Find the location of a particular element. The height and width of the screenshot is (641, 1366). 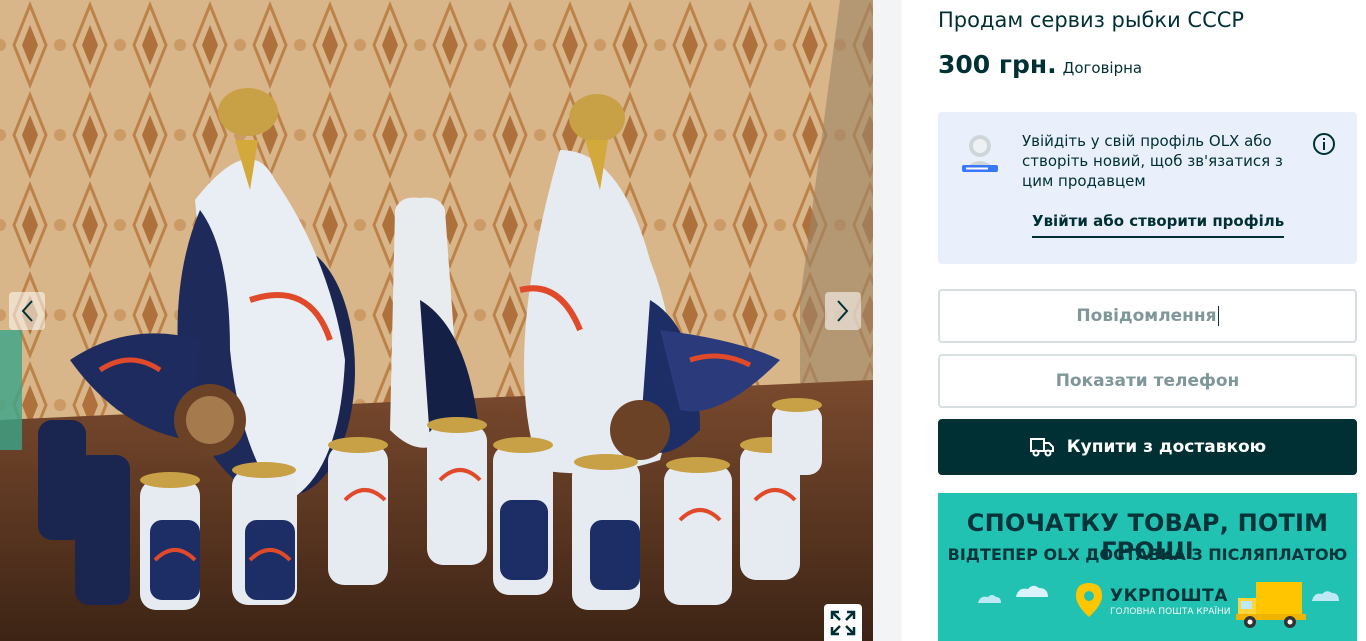

expand-icon is located at coordinates (843, 623).